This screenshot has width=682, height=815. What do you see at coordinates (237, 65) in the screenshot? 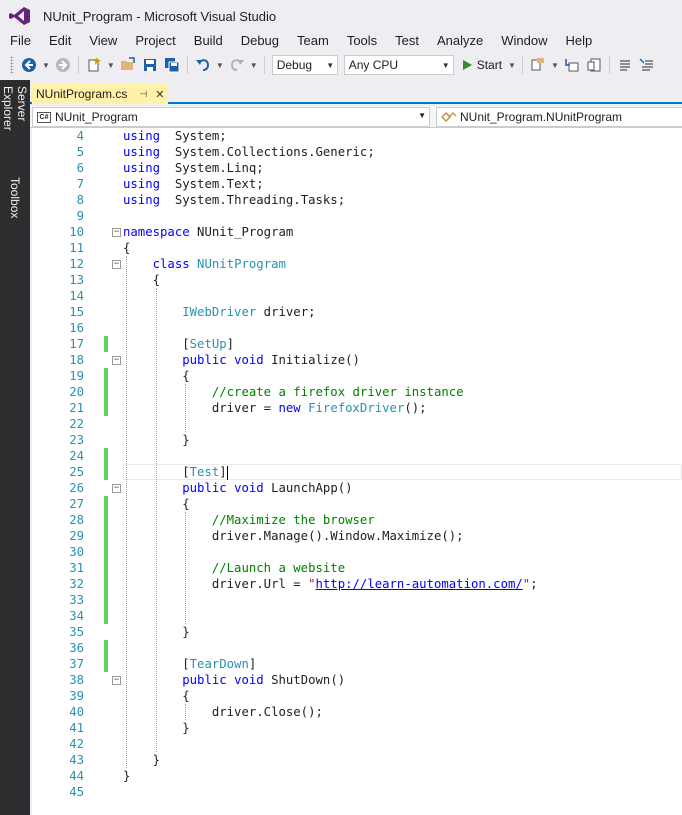
I see `redo-button` at bounding box center [237, 65].